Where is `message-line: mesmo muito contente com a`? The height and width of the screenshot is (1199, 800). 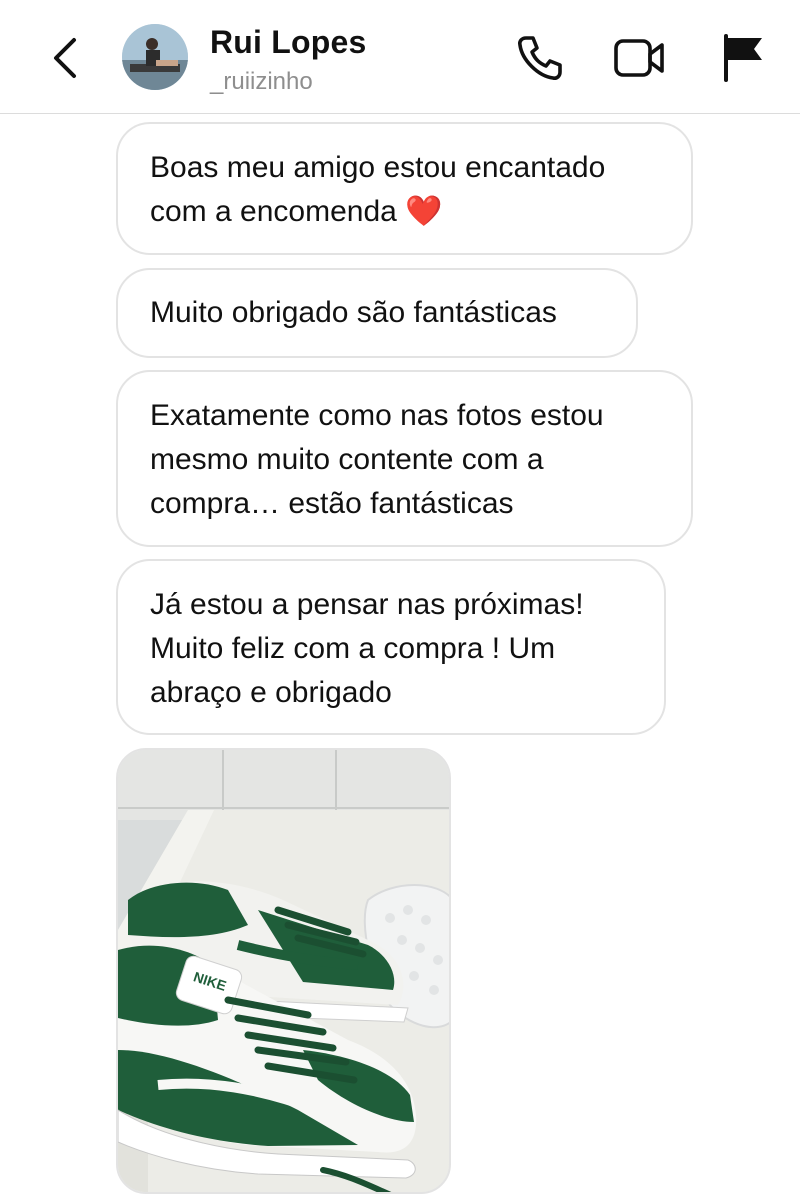
message-line: mesmo muito contente com a is located at coordinates (347, 459).